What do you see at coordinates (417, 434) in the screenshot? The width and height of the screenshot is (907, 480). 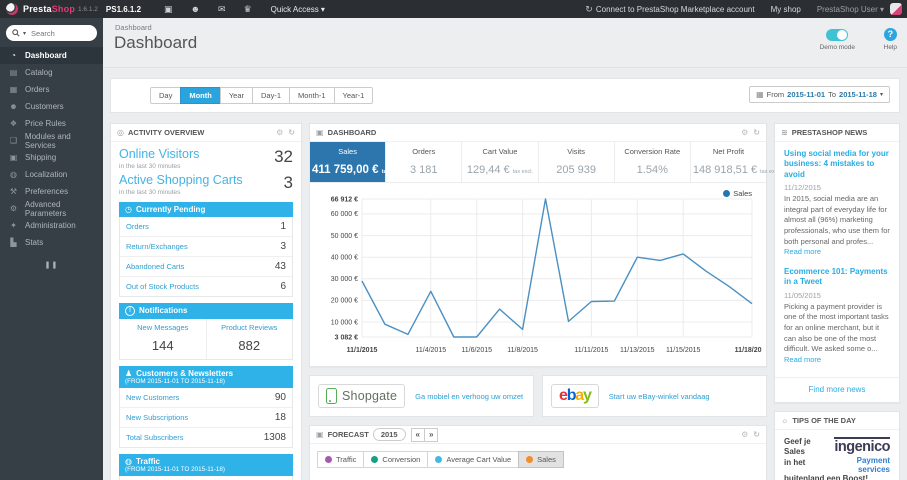 I see `previous-year-icon: «` at bounding box center [417, 434].